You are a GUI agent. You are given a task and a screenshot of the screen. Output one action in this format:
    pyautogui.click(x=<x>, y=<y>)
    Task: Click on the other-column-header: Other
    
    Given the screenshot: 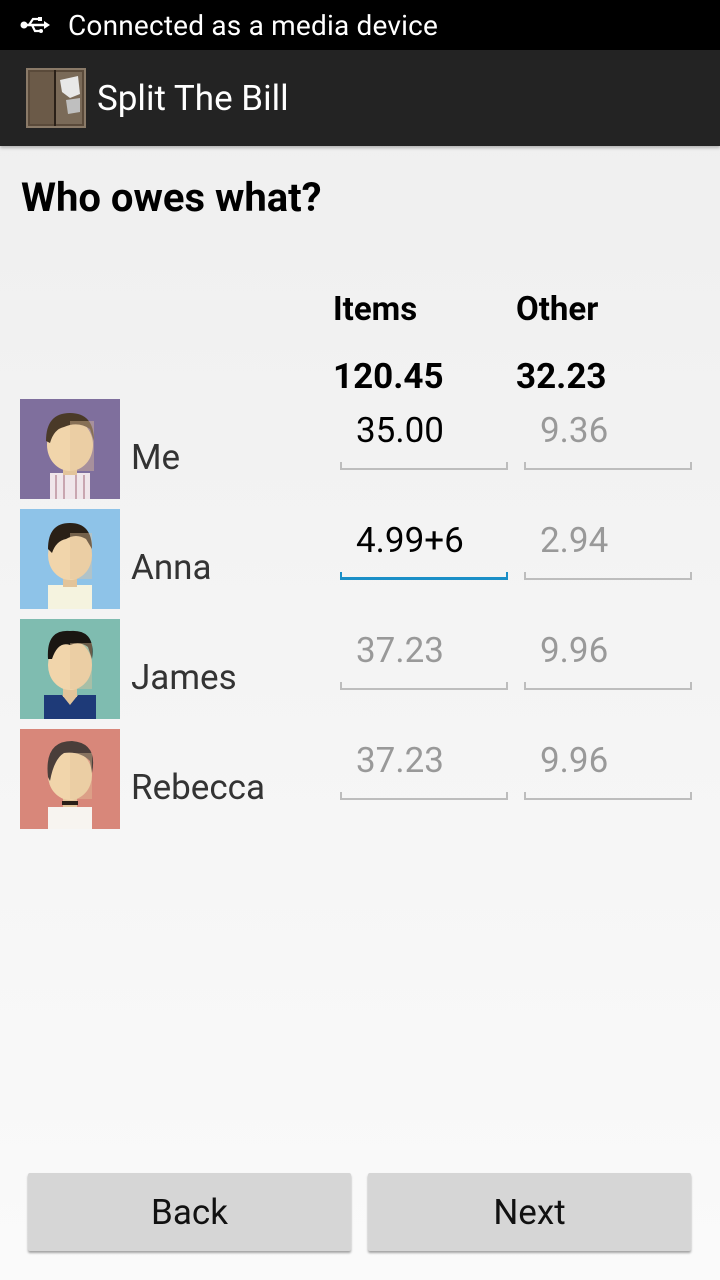 What is the action you would take?
    pyautogui.click(x=557, y=309)
    